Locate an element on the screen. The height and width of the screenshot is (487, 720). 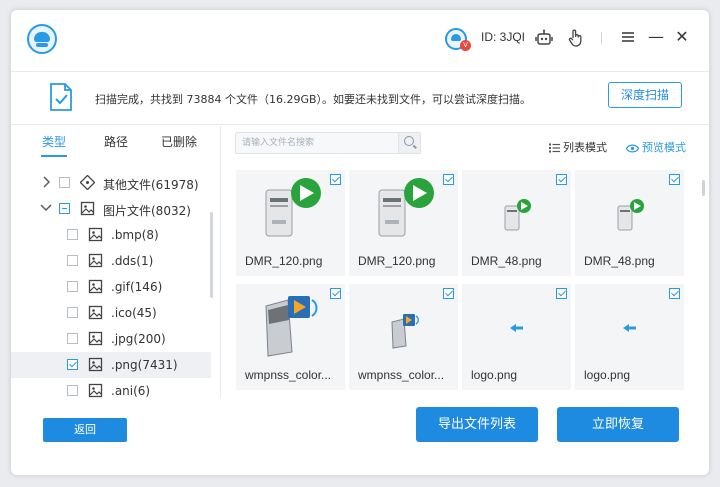
tree-item-label: .ani(6) is located at coordinates (131, 391).